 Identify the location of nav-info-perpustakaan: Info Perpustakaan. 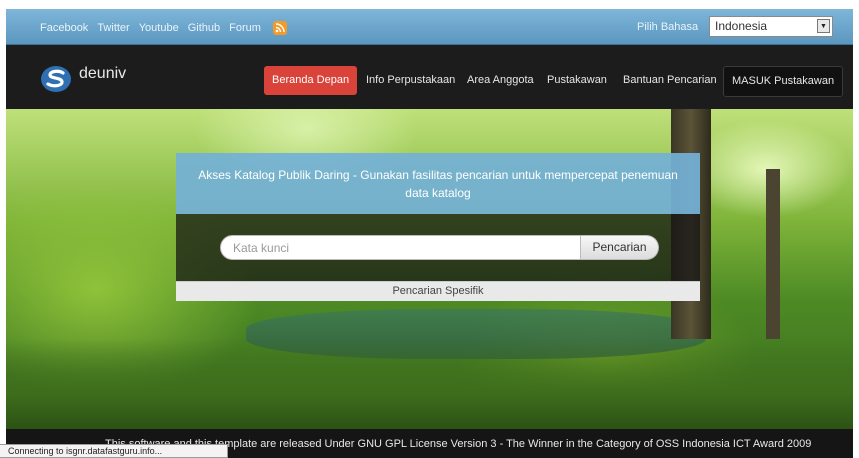
(410, 80).